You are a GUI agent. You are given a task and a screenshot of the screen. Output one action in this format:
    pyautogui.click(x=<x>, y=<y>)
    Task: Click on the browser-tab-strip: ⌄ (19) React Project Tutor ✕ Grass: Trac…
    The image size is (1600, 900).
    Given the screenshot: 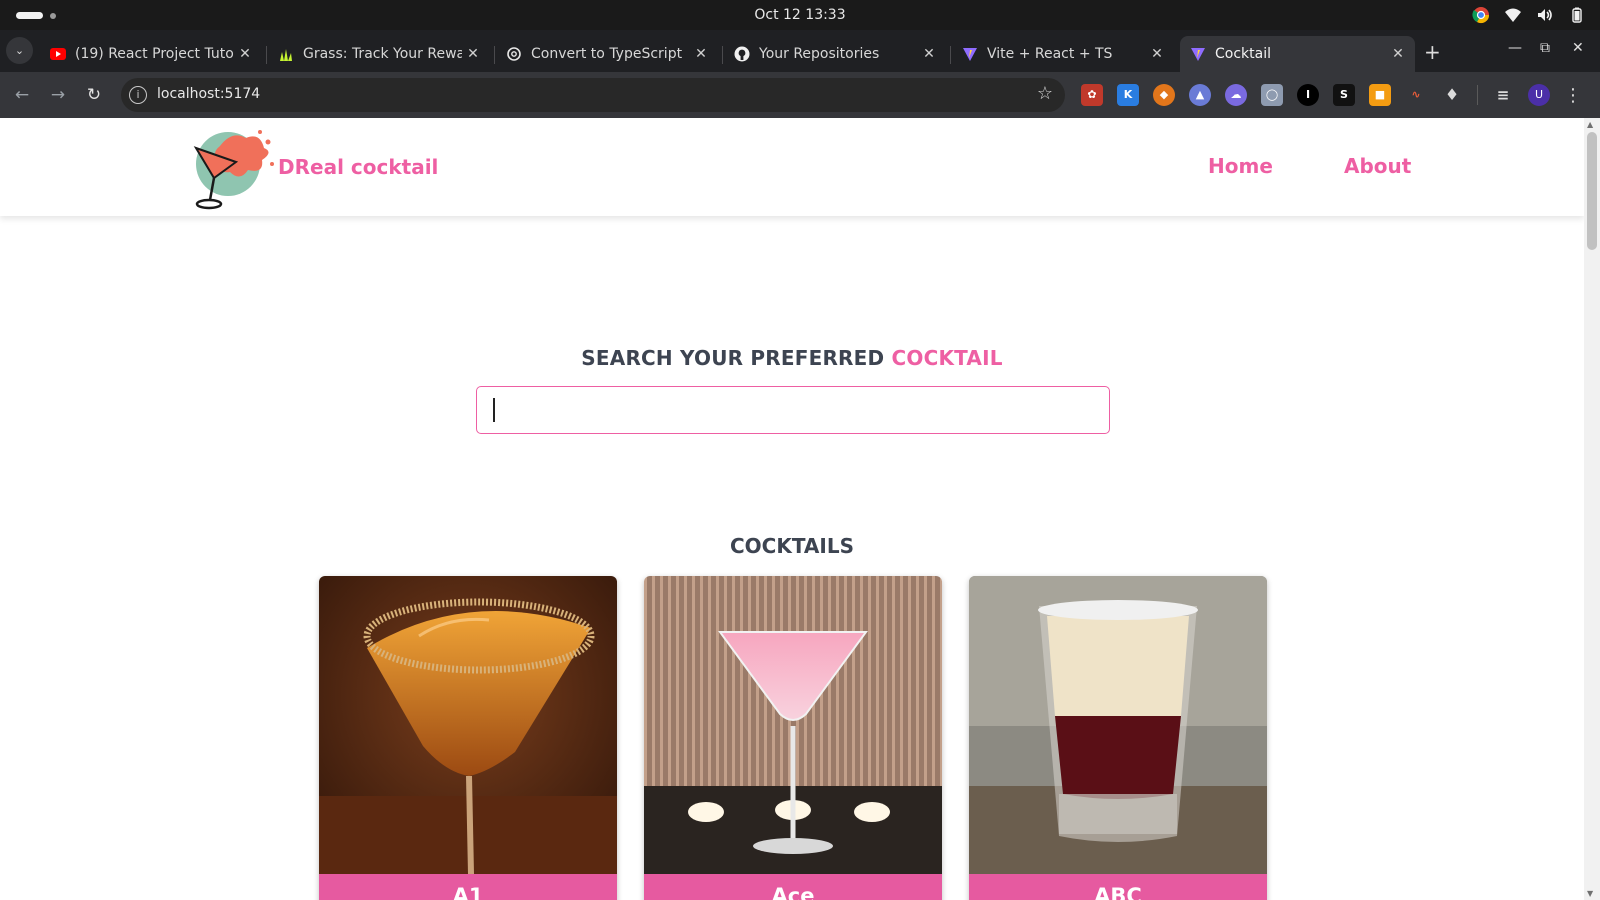 What is the action you would take?
    pyautogui.click(x=800, y=51)
    